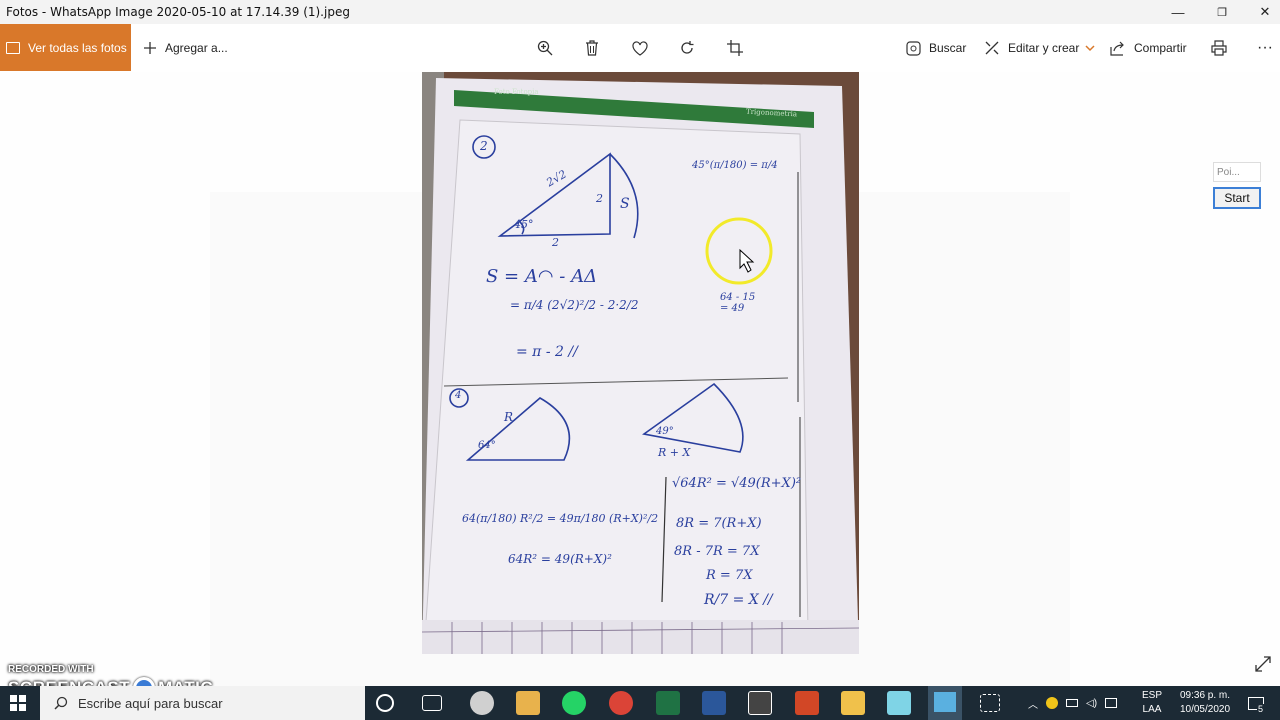 The image size is (1280, 720). What do you see at coordinates (948, 48) in the screenshot?
I see `search-label: Buscar` at bounding box center [948, 48].